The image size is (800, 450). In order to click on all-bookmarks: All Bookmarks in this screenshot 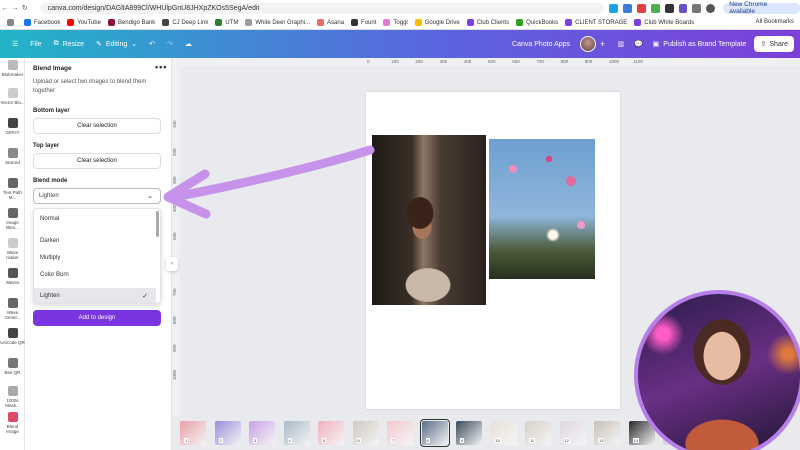, I will do `click(775, 22)`.